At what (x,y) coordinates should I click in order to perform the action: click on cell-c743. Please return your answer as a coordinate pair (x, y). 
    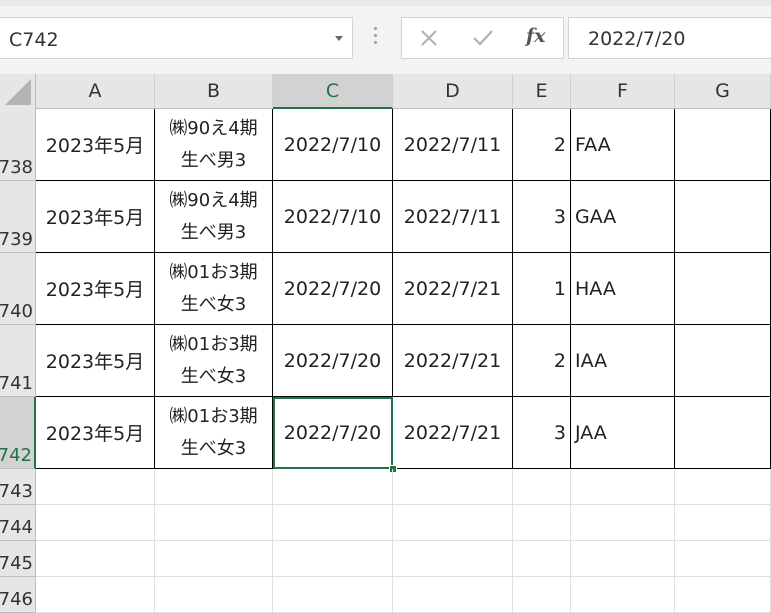
    Looking at the image, I should click on (333, 487).